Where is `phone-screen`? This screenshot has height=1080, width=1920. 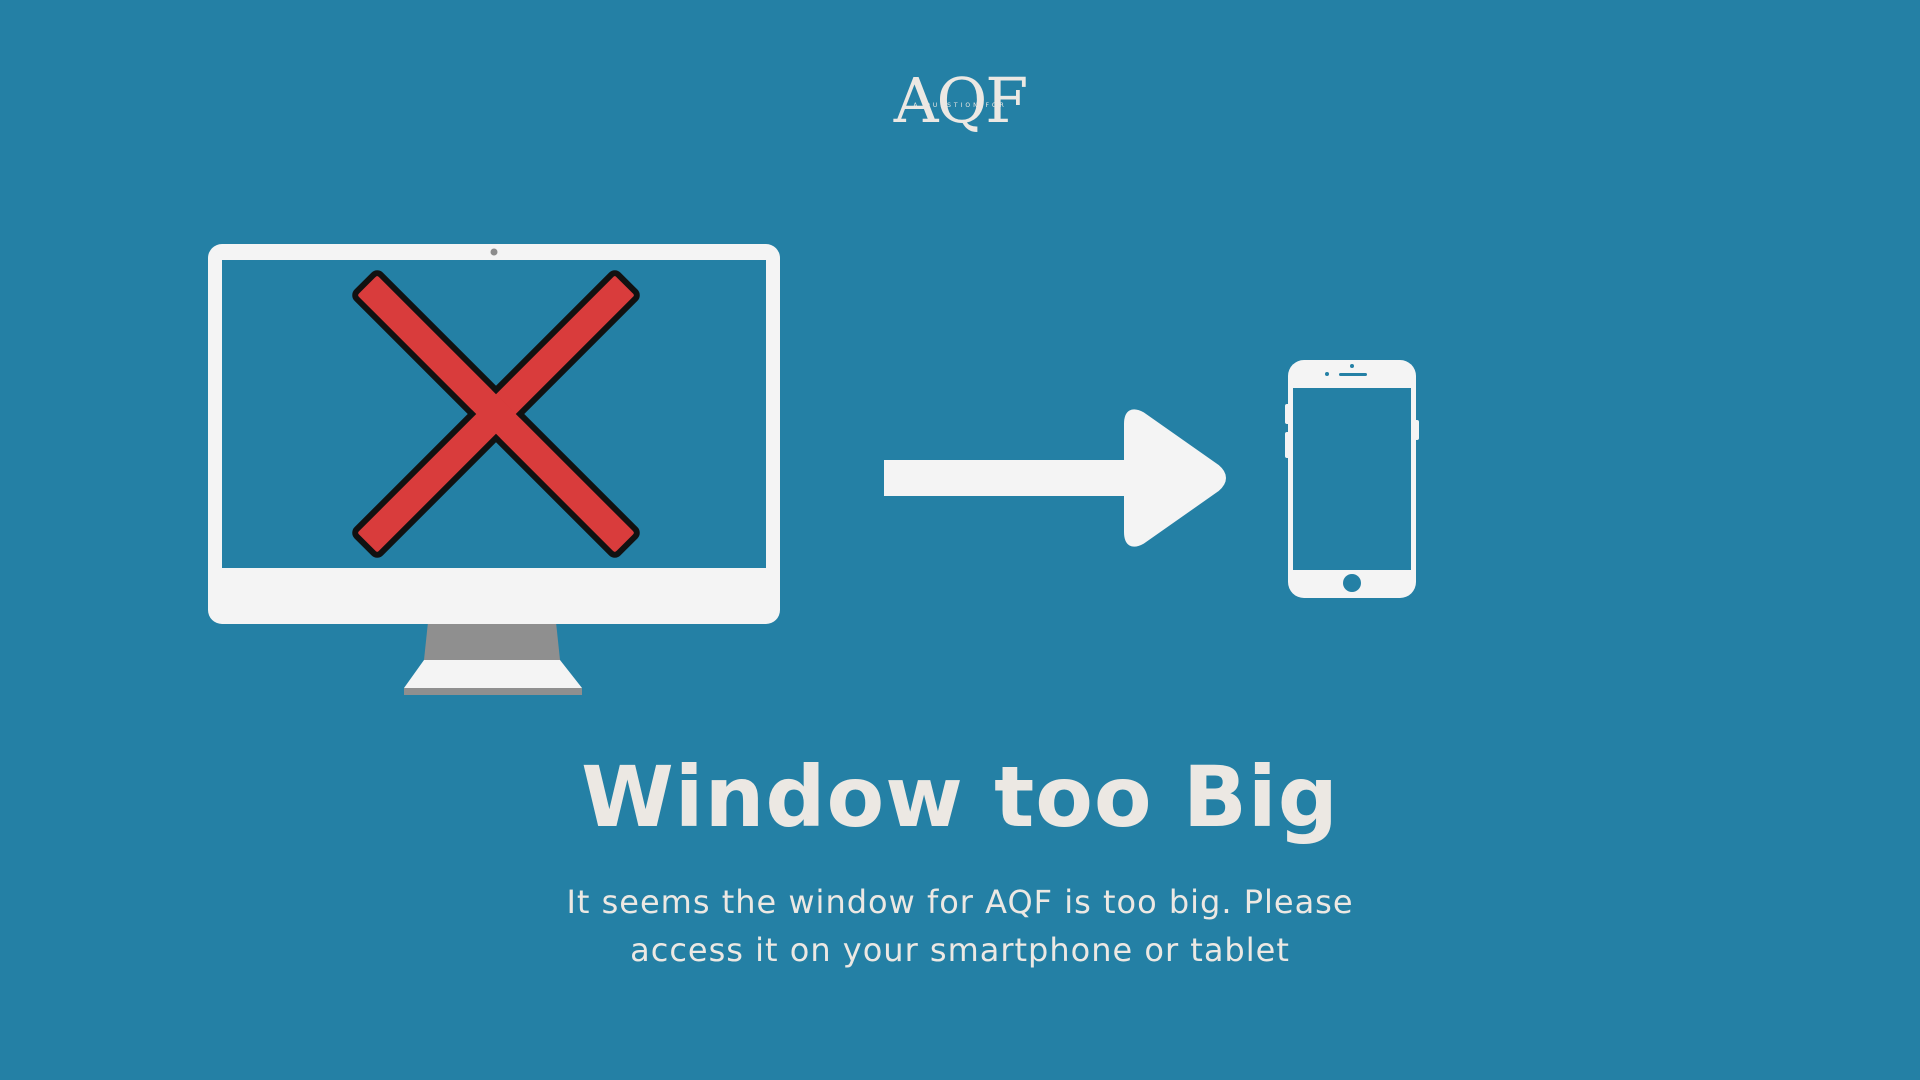
phone-screen is located at coordinates (1352, 479).